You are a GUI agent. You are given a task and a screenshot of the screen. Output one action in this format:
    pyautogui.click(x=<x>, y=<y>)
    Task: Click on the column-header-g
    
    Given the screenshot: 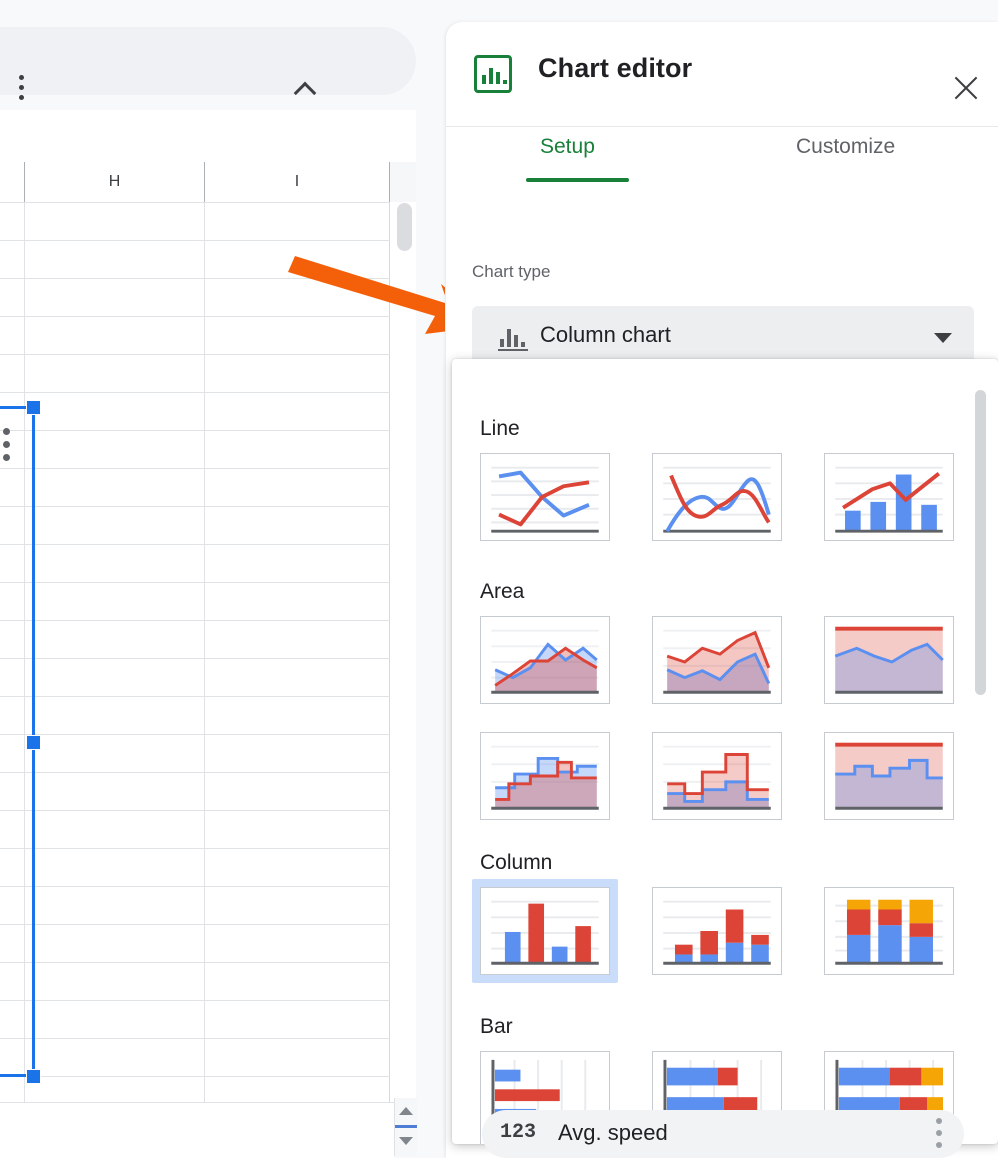 What is the action you would take?
    pyautogui.click(x=12, y=182)
    